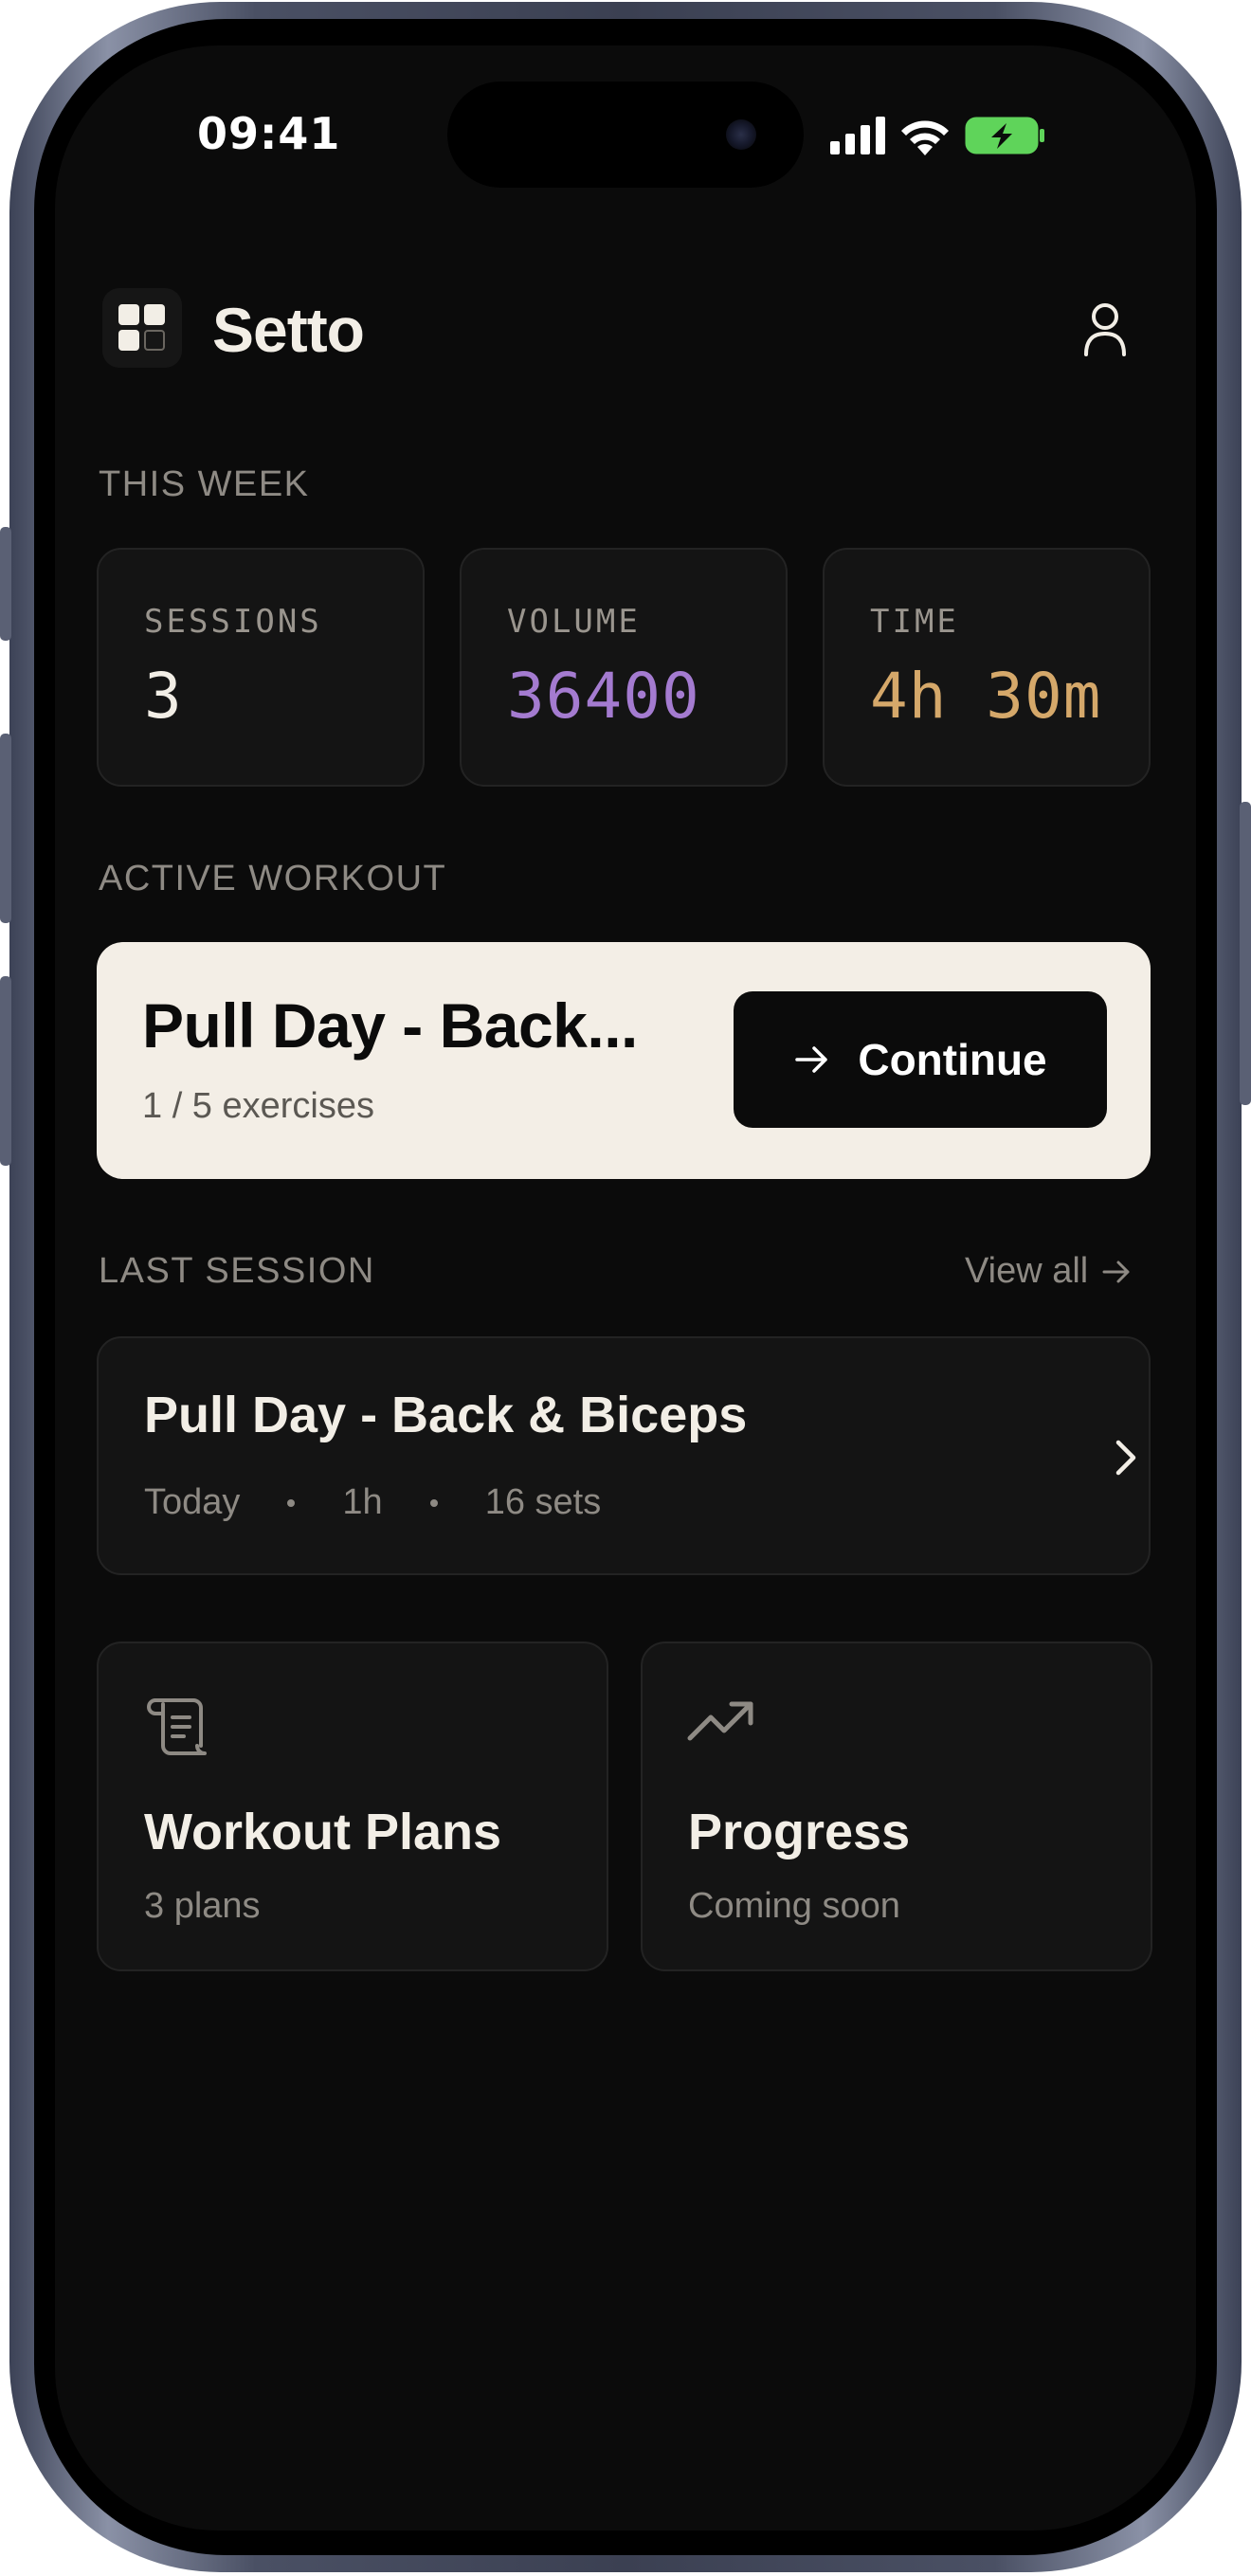 The image size is (1251, 2576). Describe the element at coordinates (986, 696) in the screenshot. I see `stat-value: 4h 30m` at that location.